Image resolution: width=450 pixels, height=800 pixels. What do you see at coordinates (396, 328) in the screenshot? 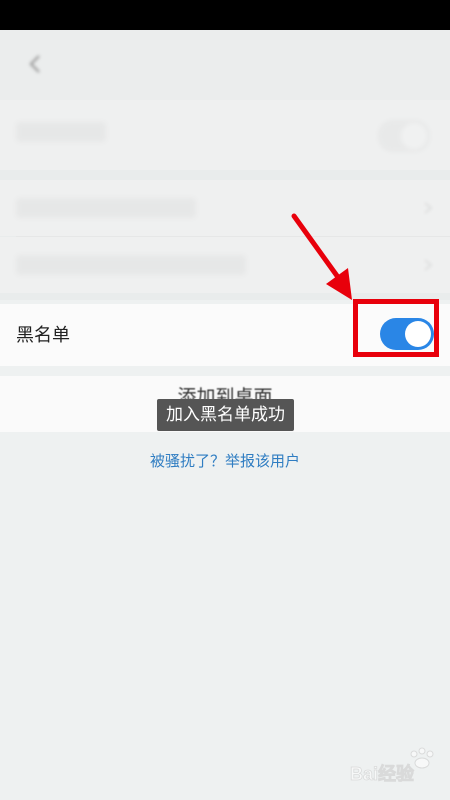
I see `highlight-box` at bounding box center [396, 328].